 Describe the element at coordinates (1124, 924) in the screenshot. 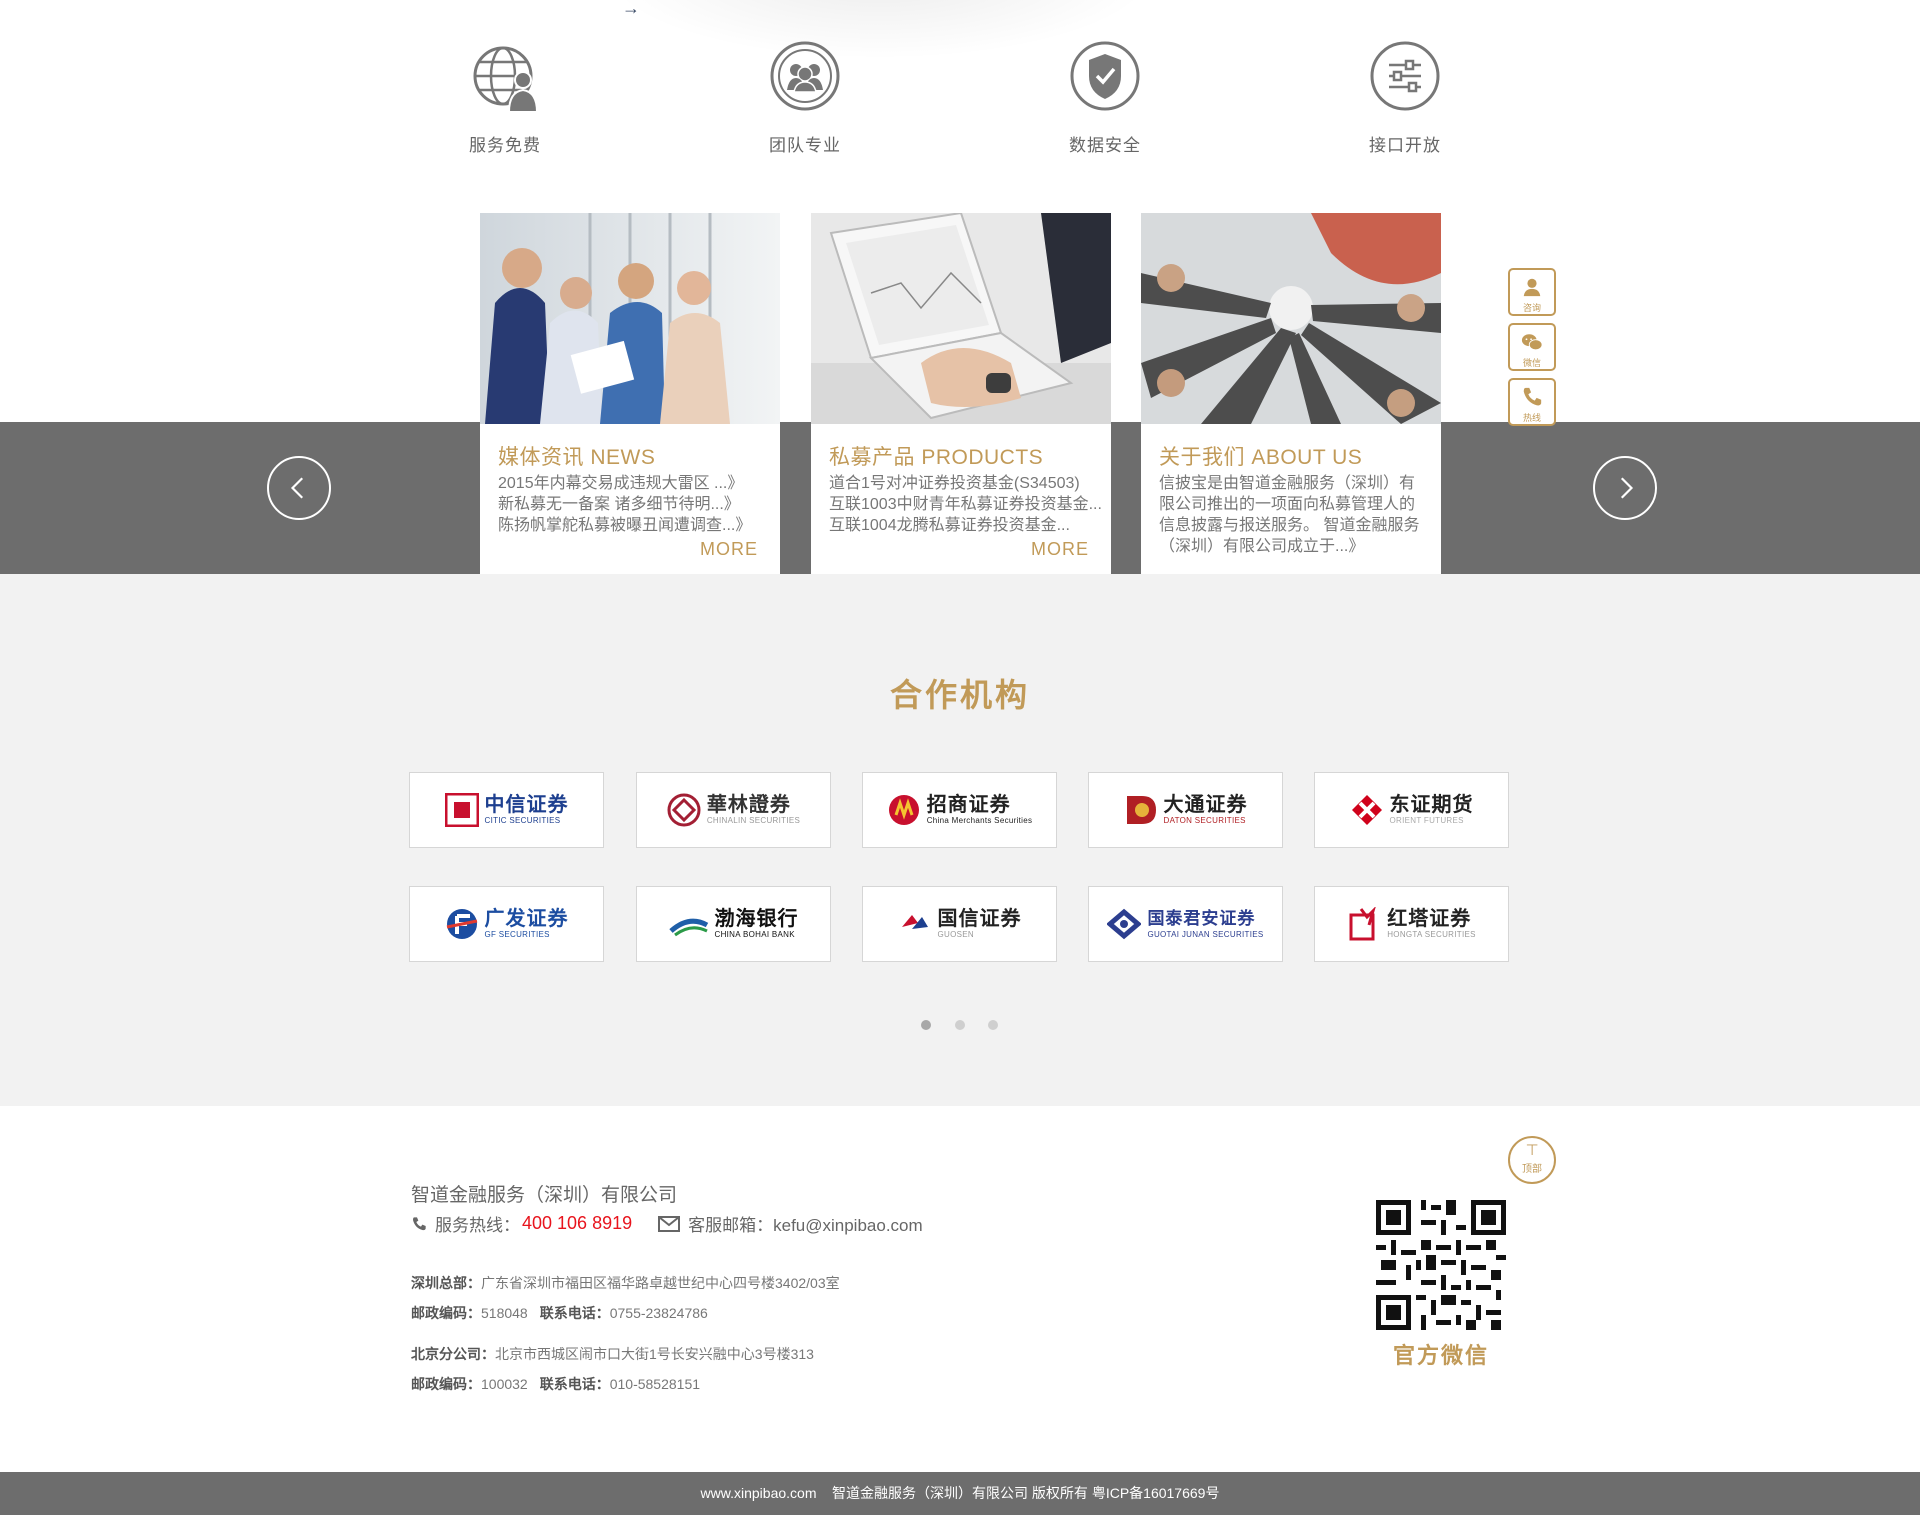

I see `gtja-mark-icon` at that location.